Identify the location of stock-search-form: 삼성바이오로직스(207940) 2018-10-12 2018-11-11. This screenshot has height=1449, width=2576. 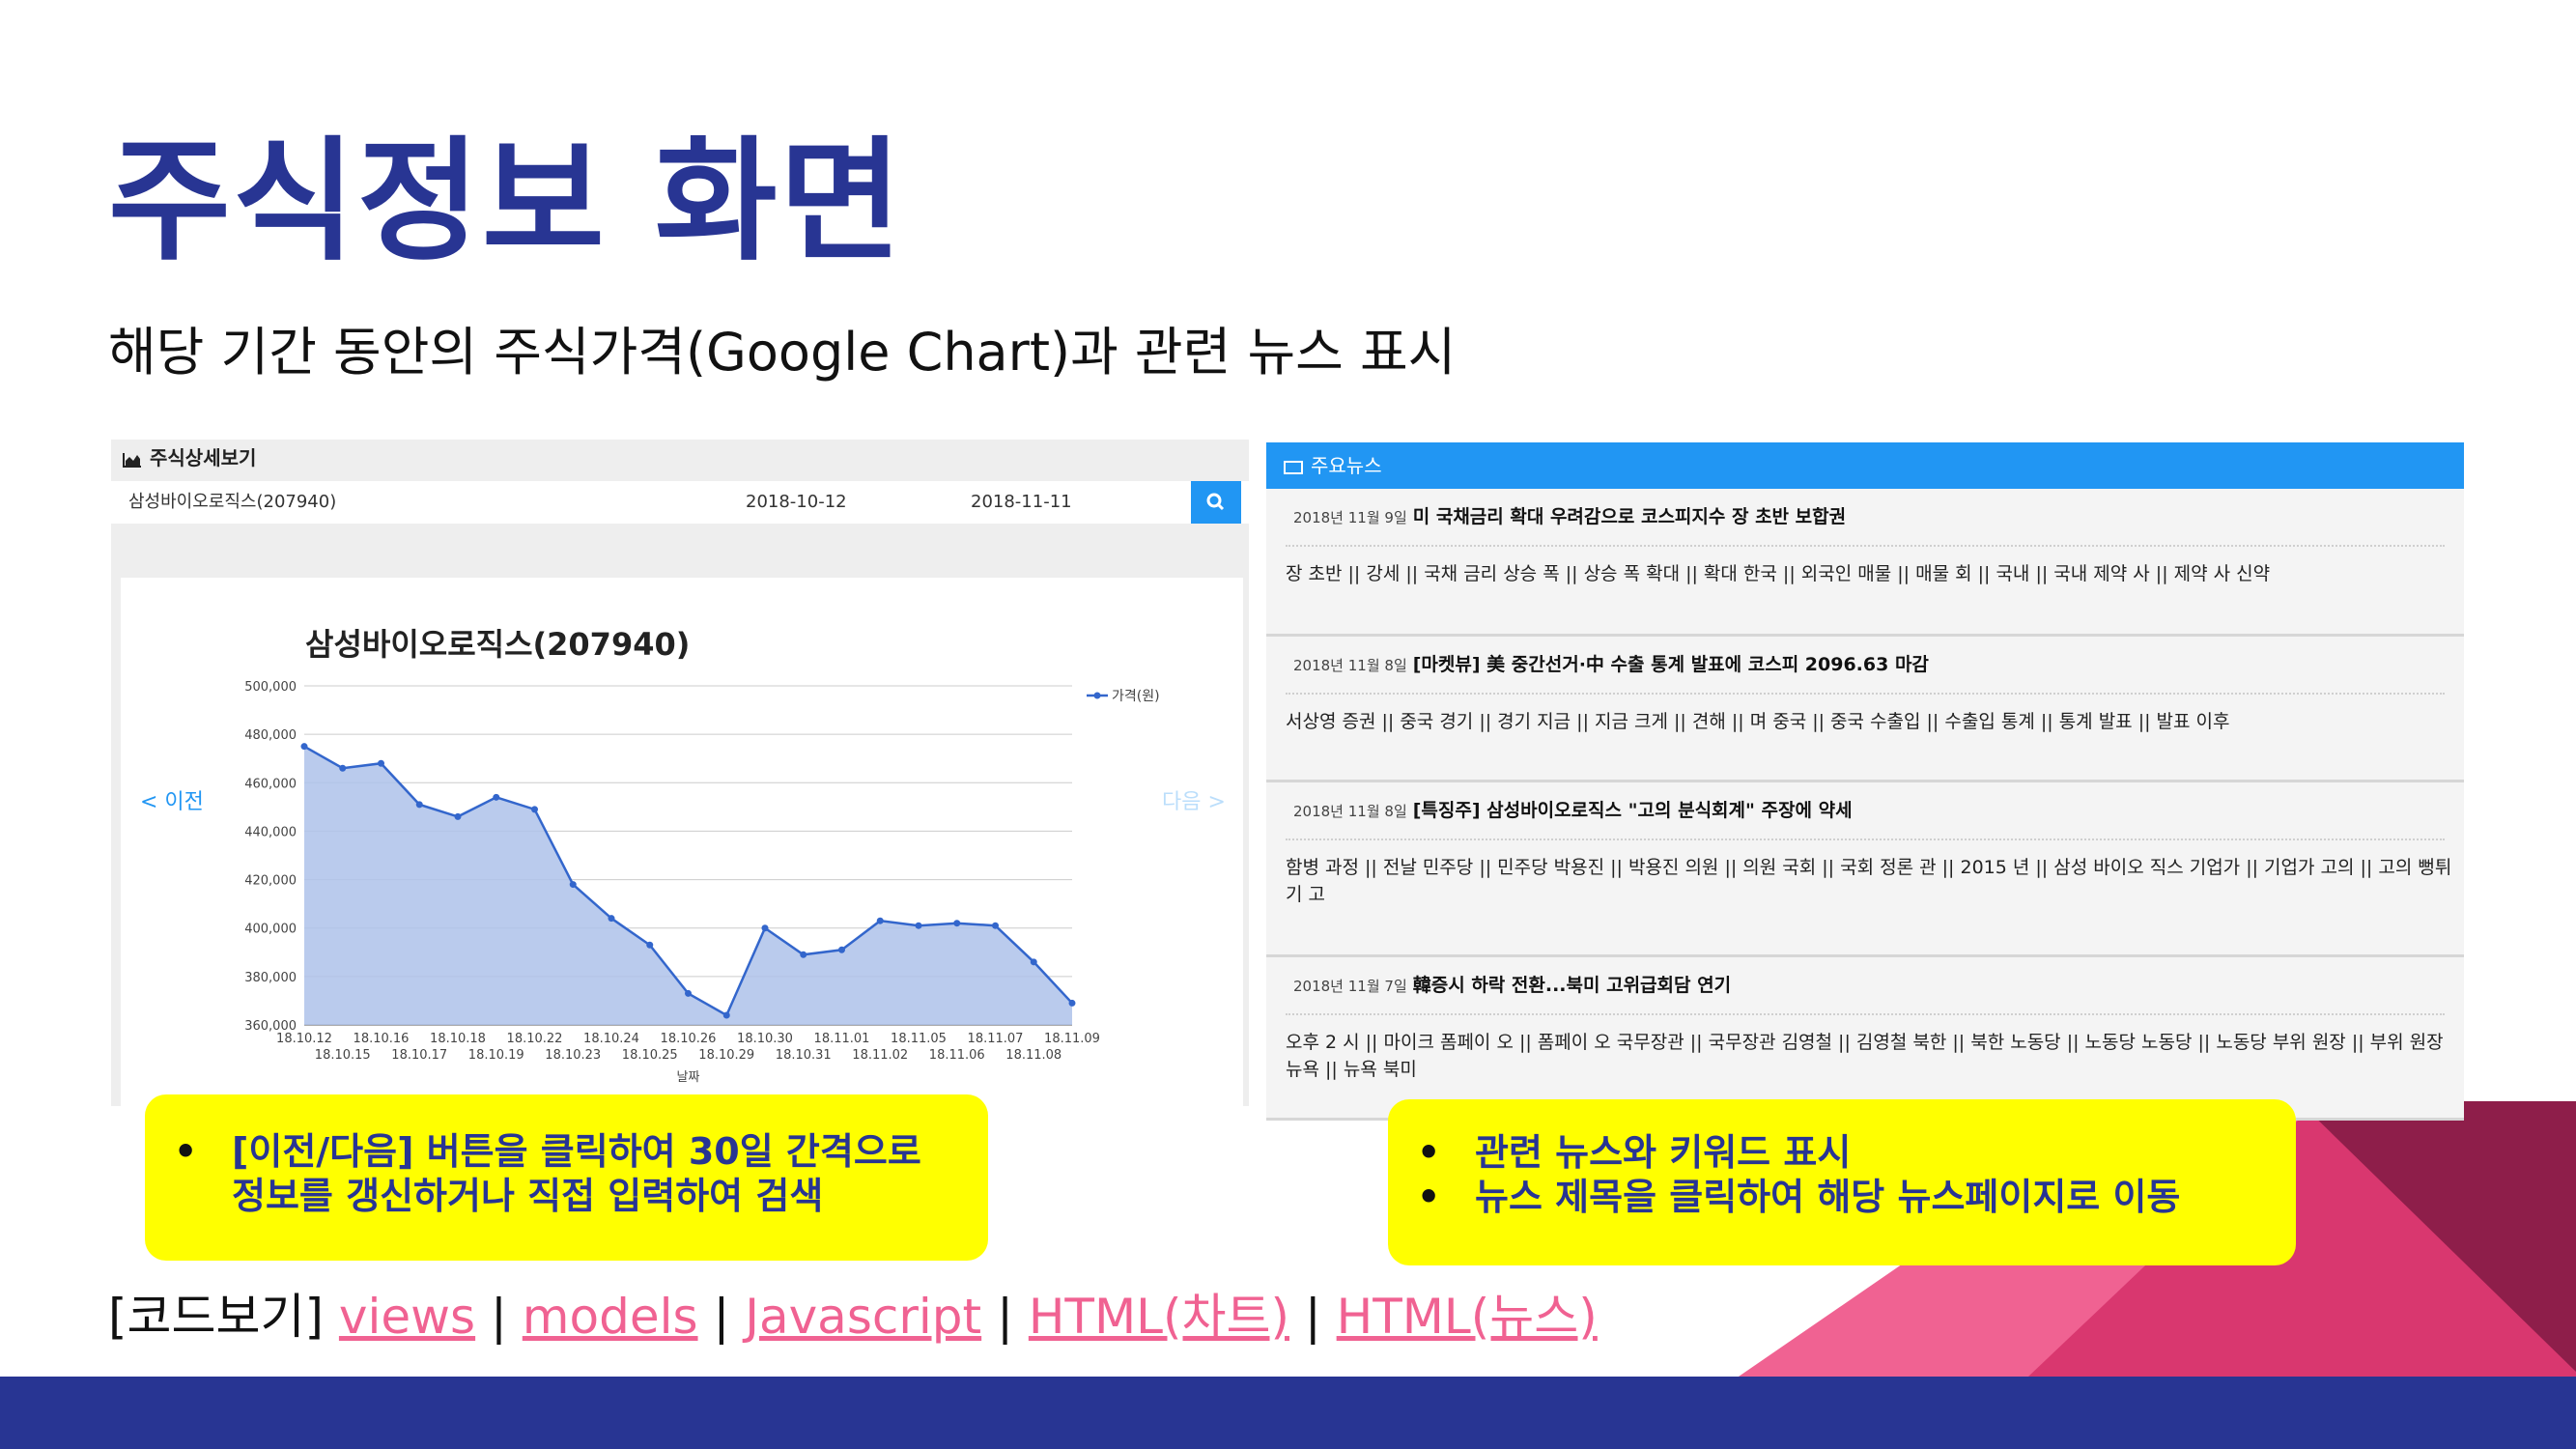
(680, 502).